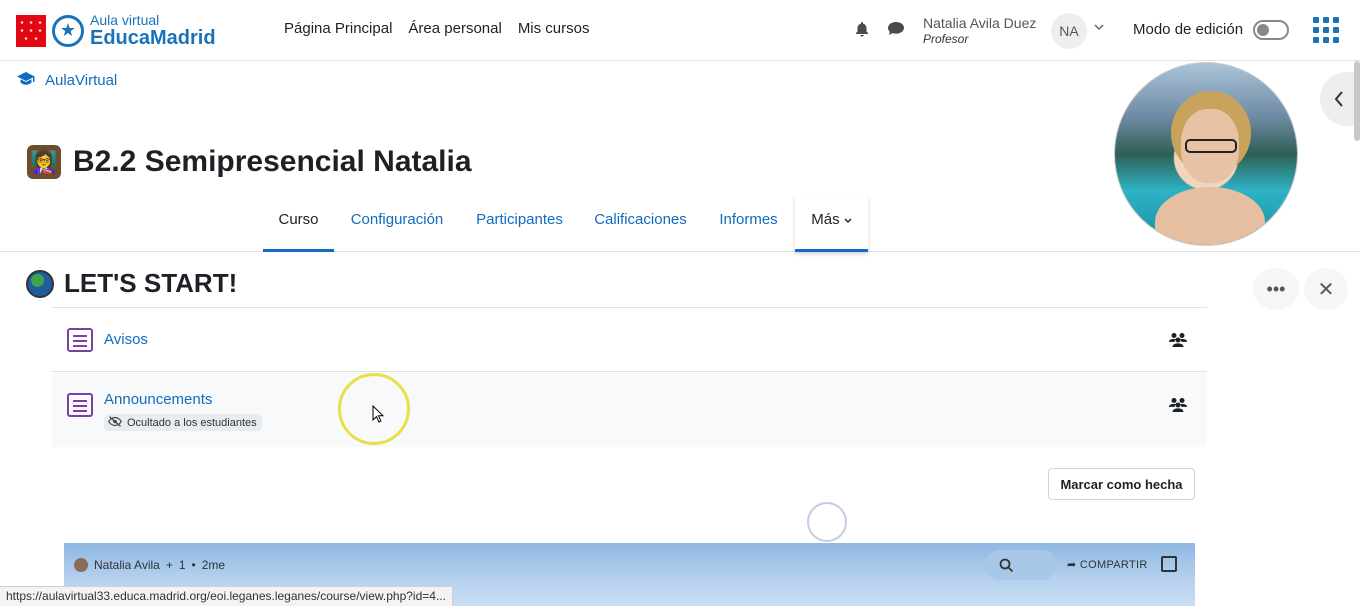  Describe the element at coordinates (1276, 289) in the screenshot. I see `more-options-icon: •••` at that location.